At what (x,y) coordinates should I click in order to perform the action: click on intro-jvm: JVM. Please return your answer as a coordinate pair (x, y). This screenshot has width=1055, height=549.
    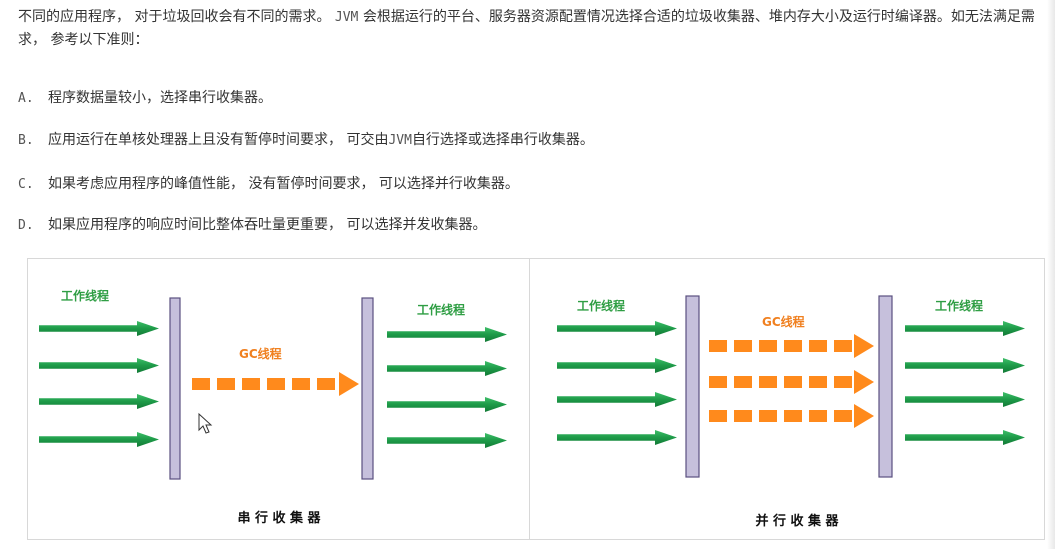
    Looking at the image, I should click on (346, 17).